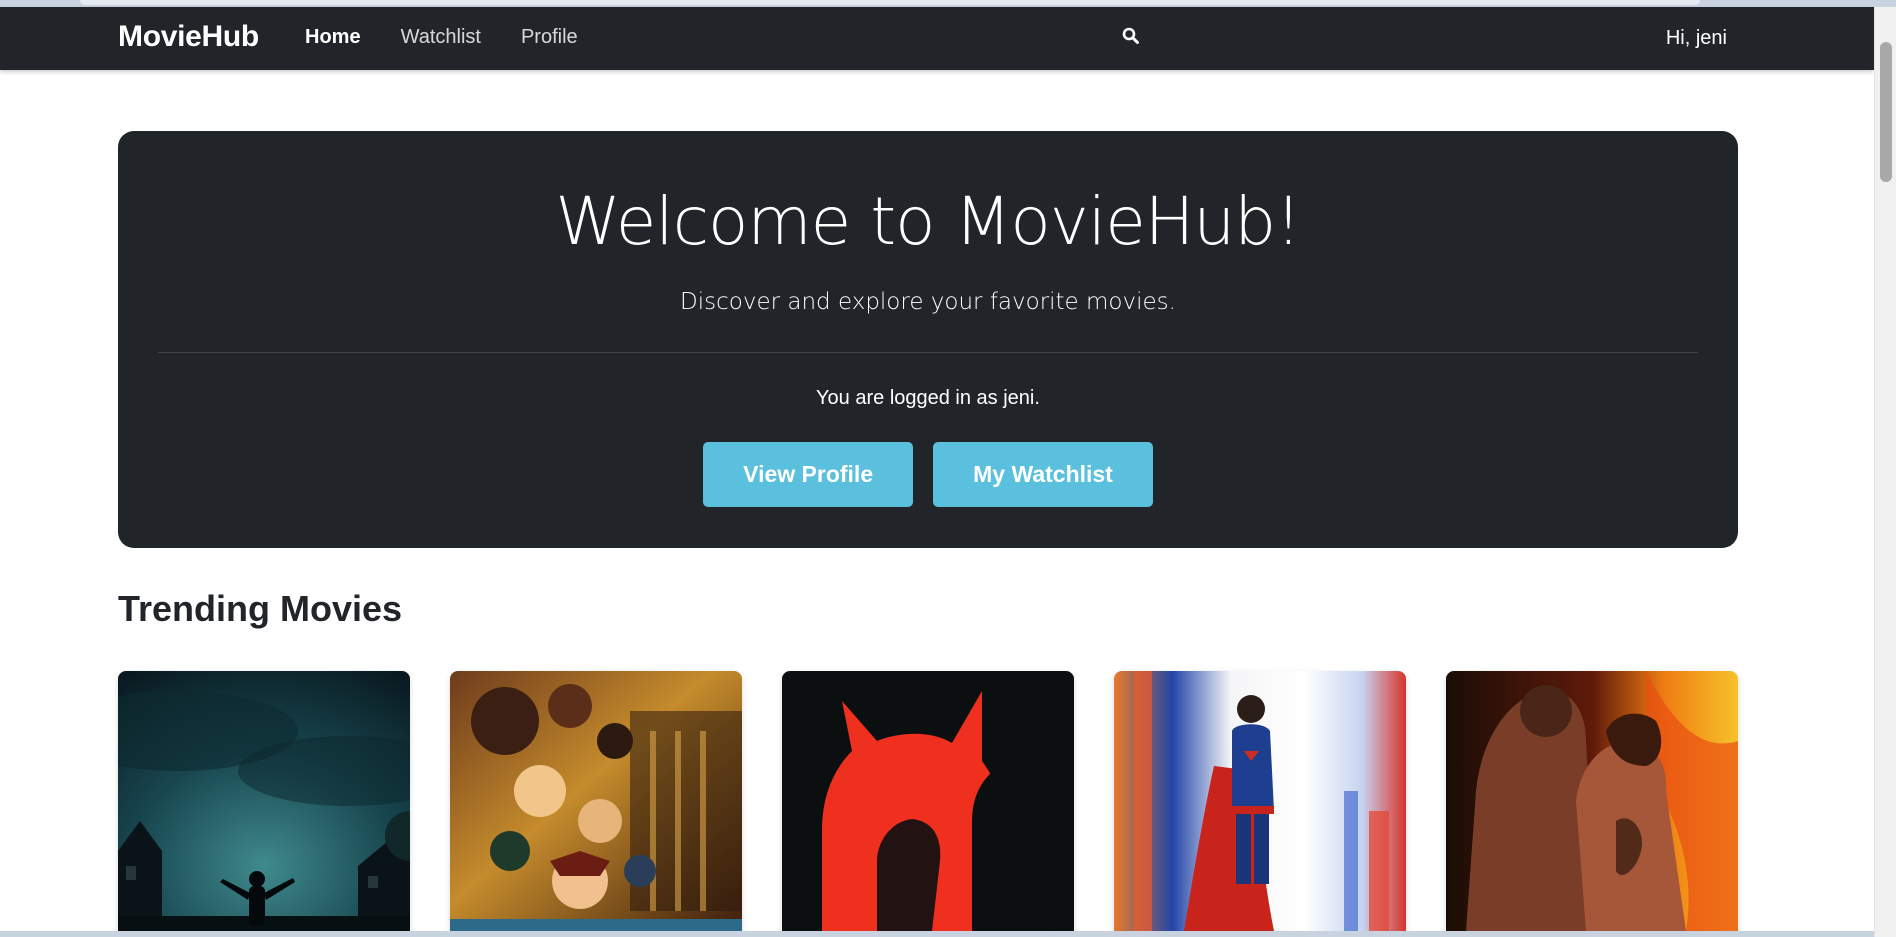  Describe the element at coordinates (1886, 112) in the screenshot. I see `scrollbar-thumb` at that location.